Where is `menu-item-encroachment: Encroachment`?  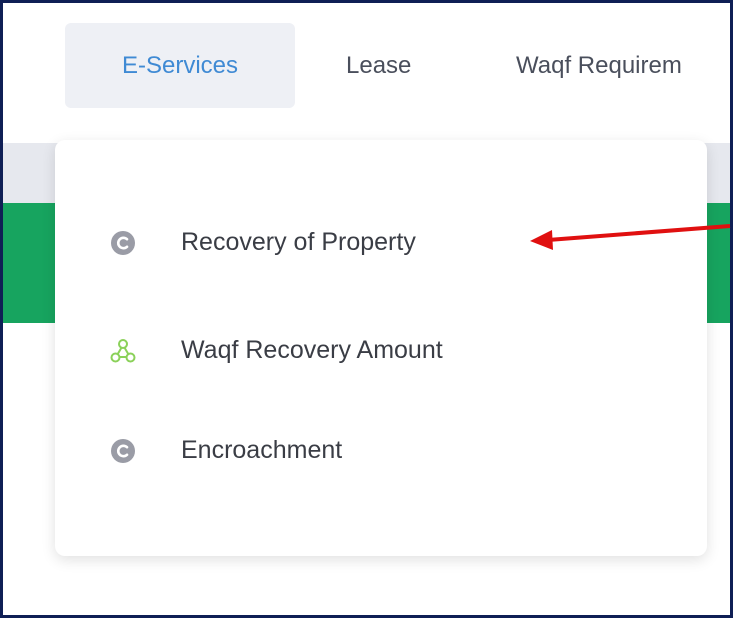
menu-item-encroachment: Encroachment is located at coordinates (226, 450).